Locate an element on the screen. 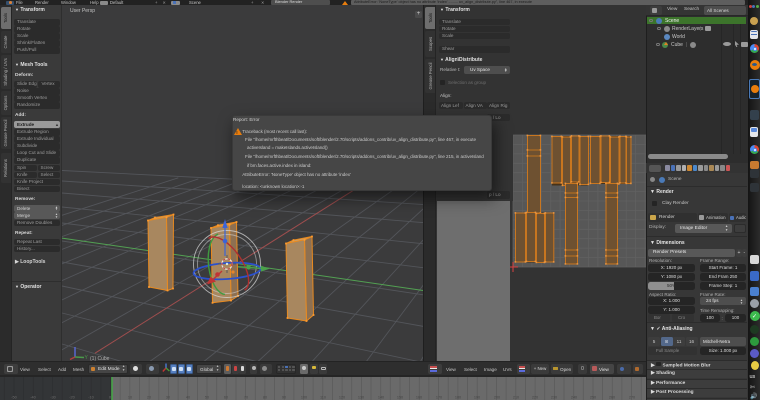  svg-text: 210 is located at coordinates (516, 398).